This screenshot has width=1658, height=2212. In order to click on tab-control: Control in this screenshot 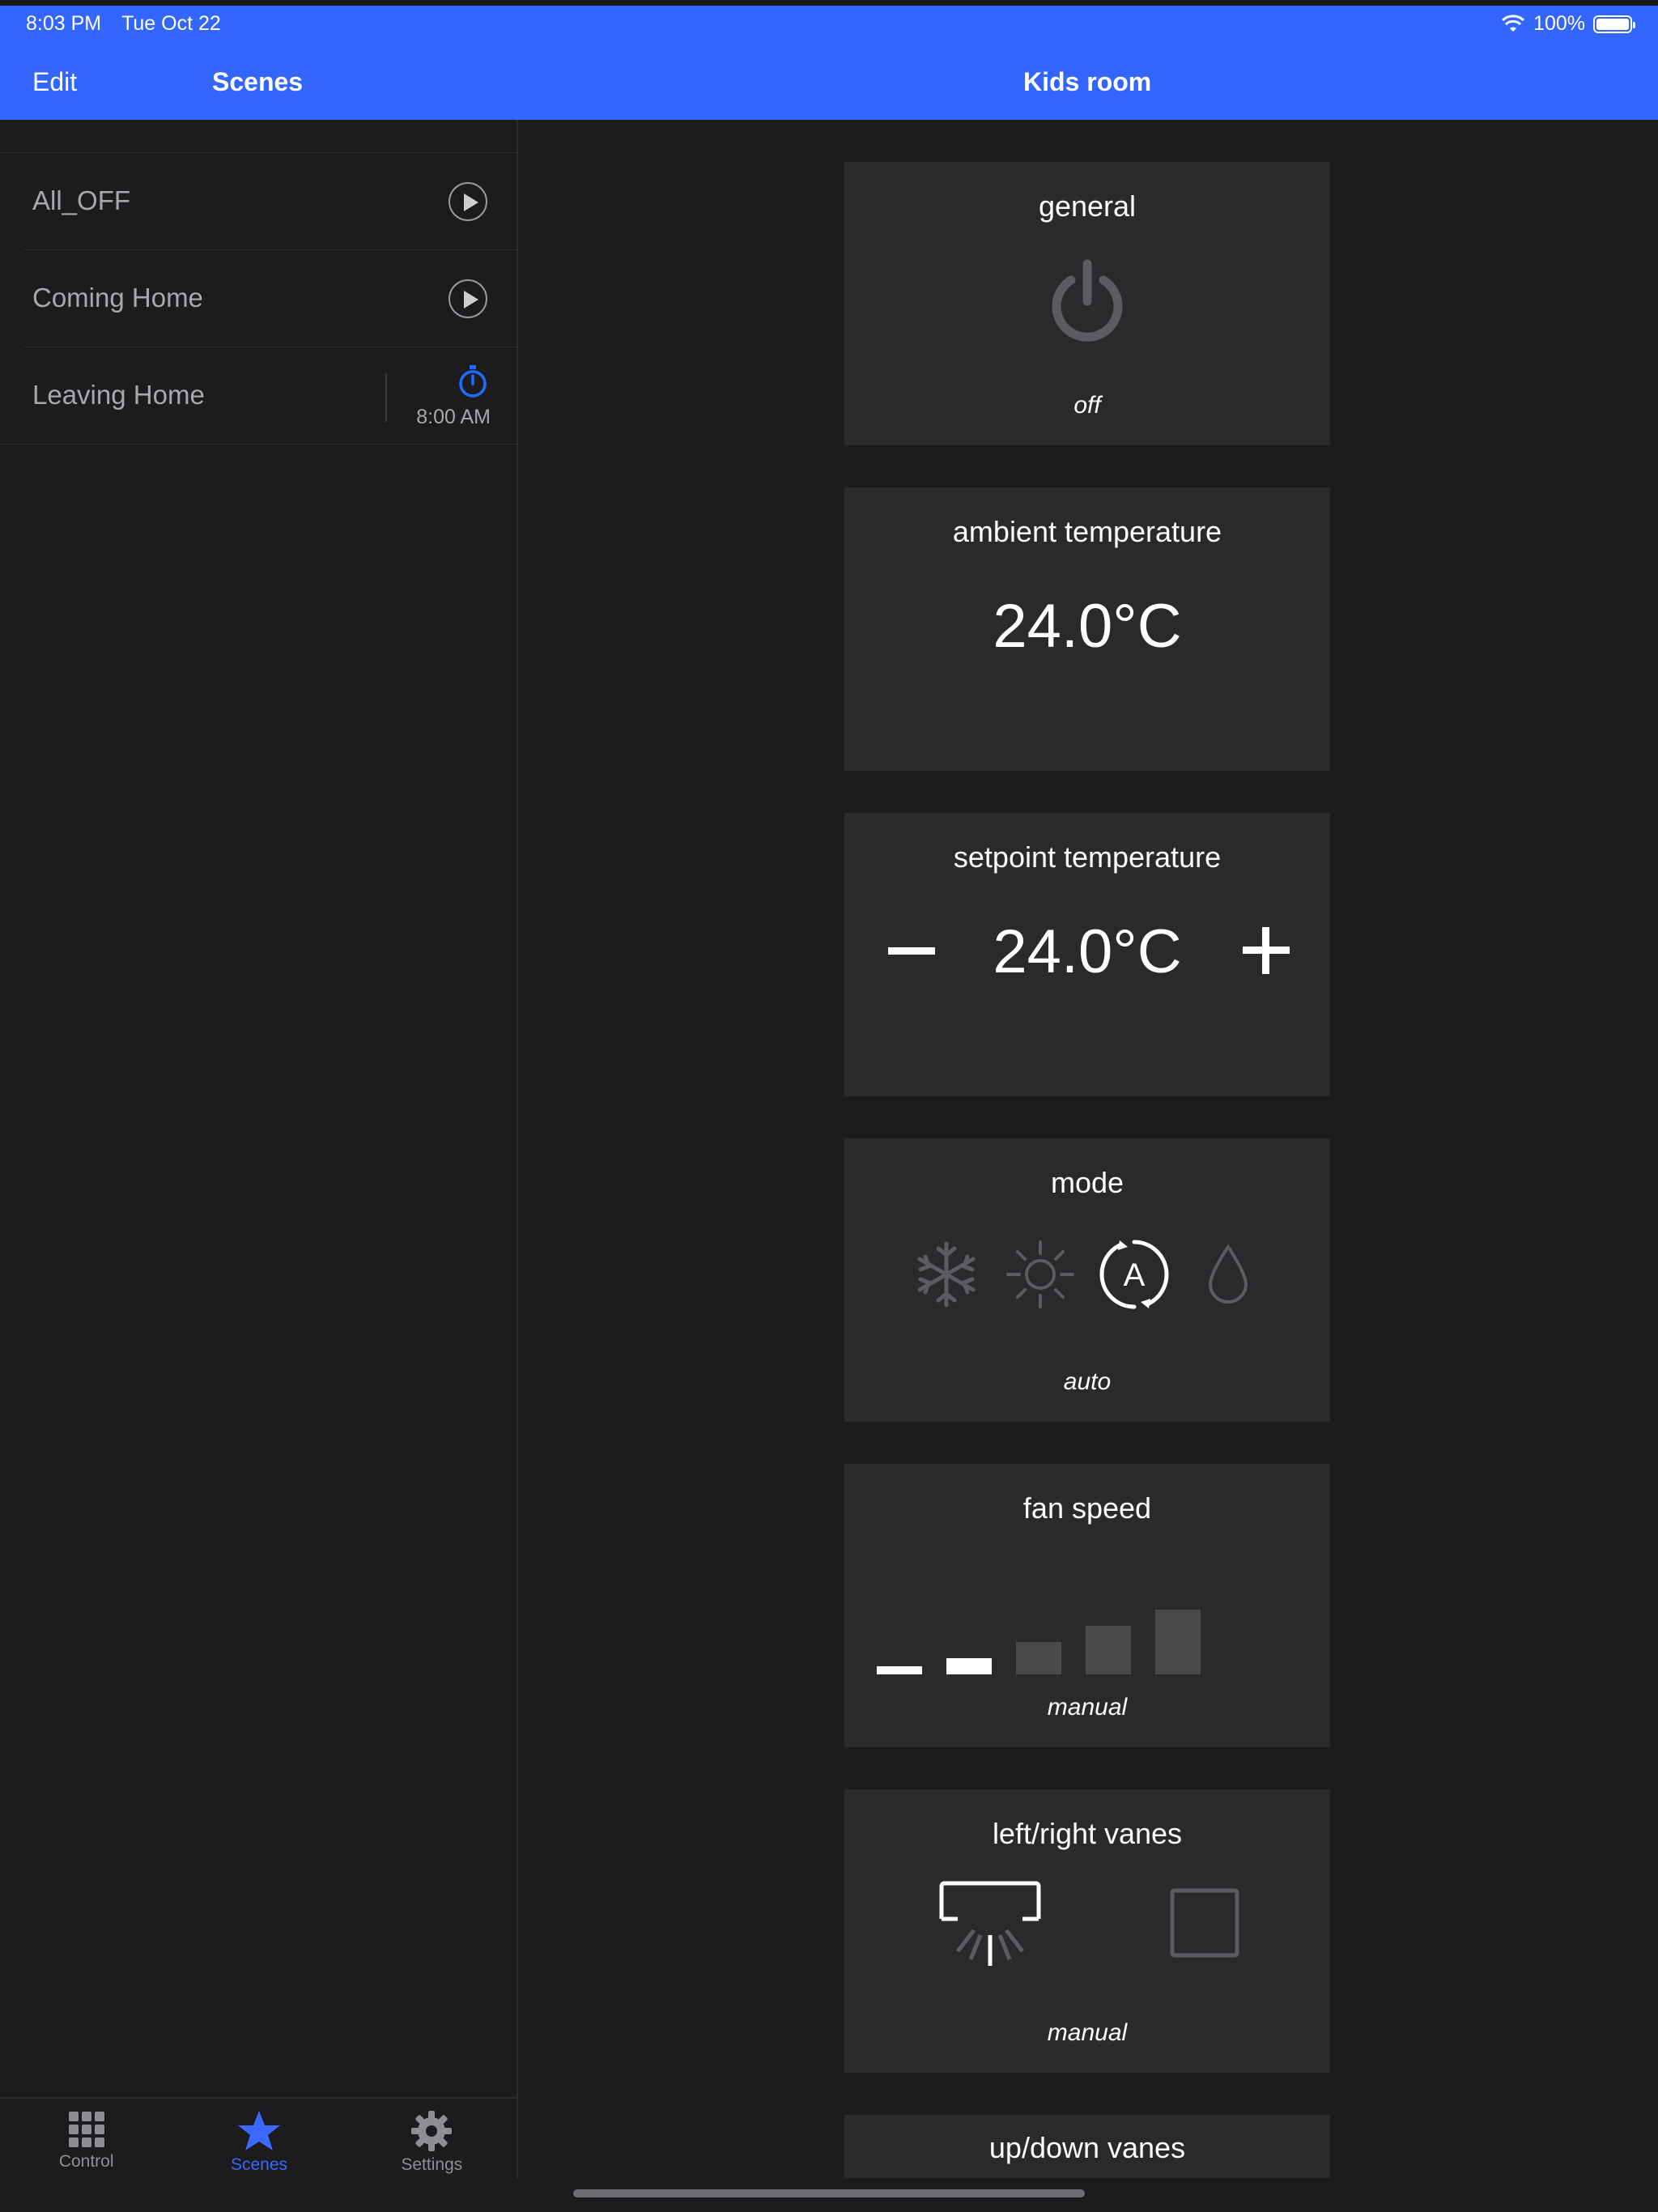, I will do `click(86, 2138)`.